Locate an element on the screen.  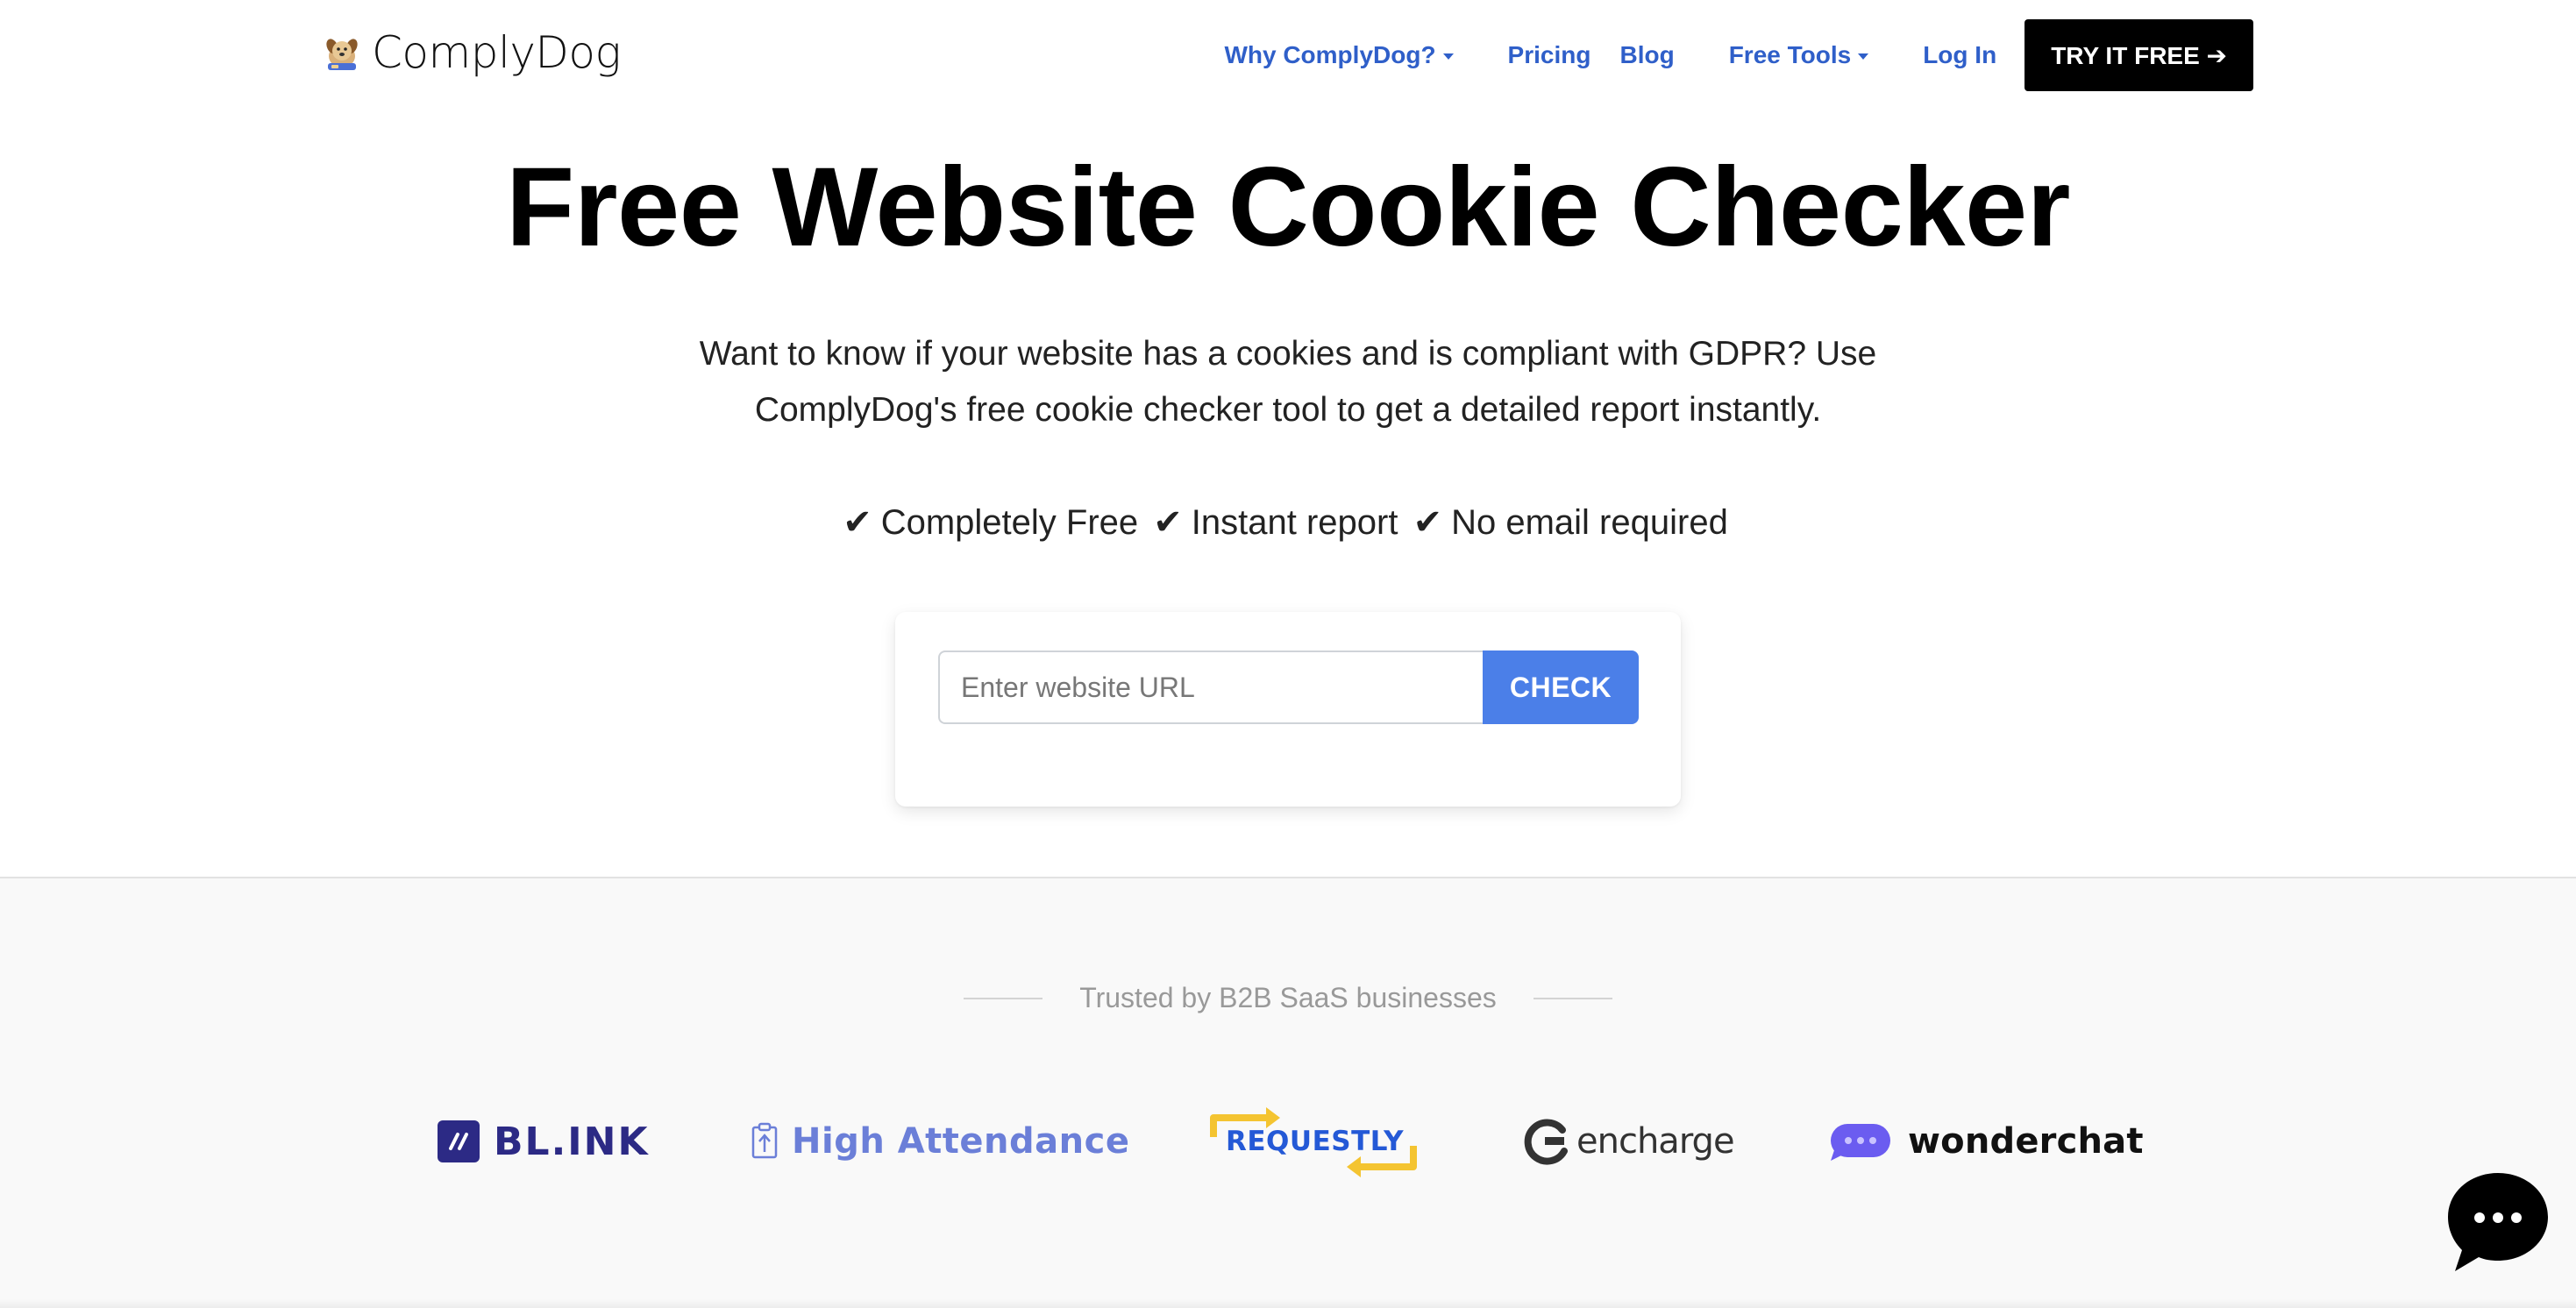
chat-launcher-button is located at coordinates (2498, 1223).